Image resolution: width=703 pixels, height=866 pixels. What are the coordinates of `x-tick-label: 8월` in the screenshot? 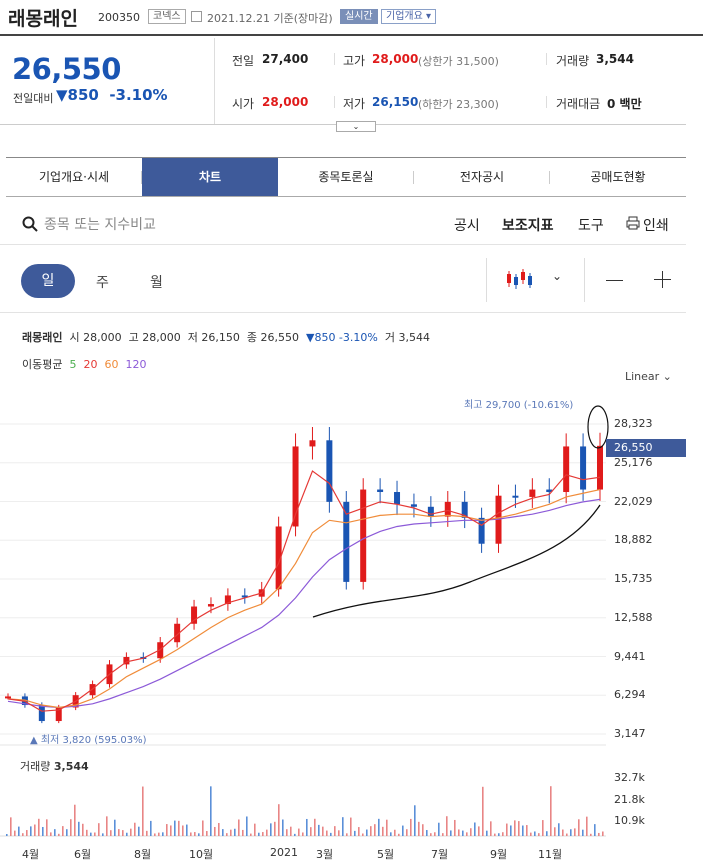 It's located at (143, 854).